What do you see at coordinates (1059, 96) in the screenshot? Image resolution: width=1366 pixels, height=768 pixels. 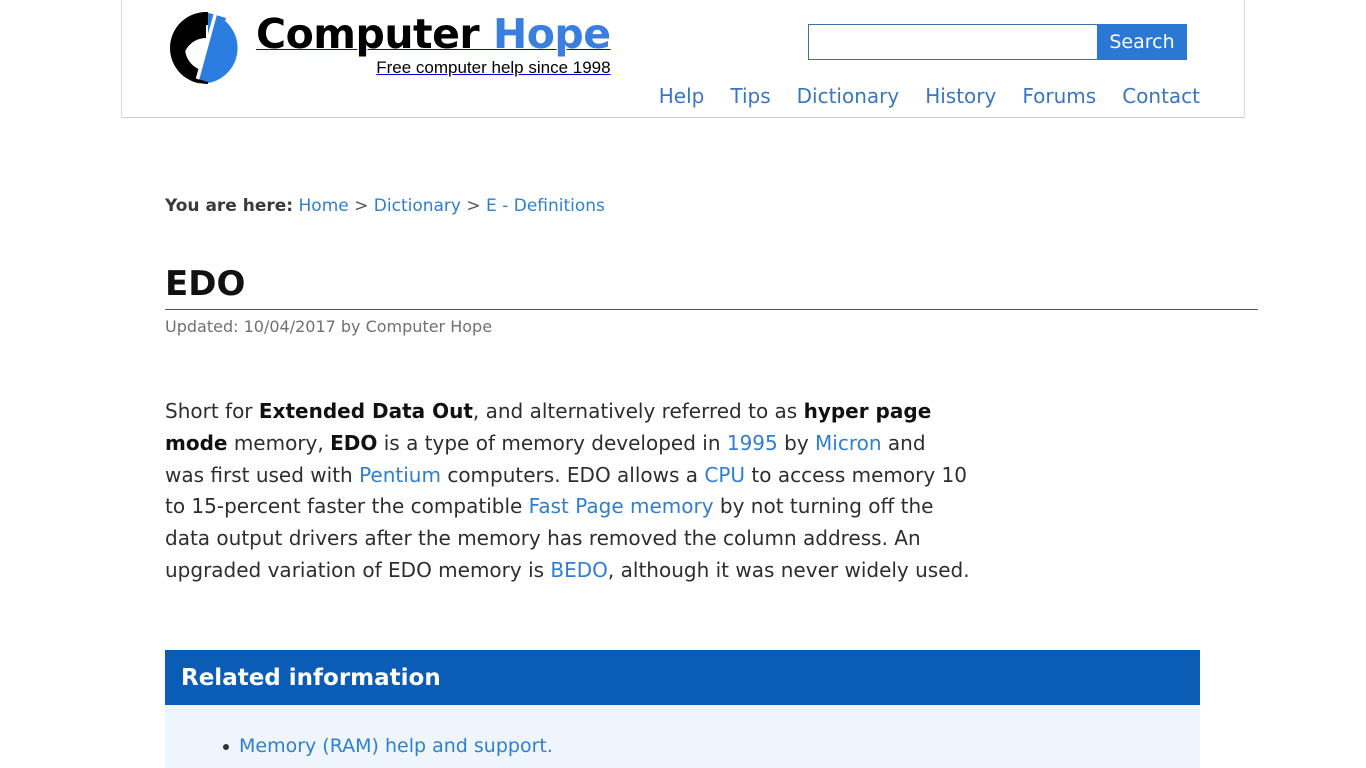 I see `nav-item-forums: Forums` at bounding box center [1059, 96].